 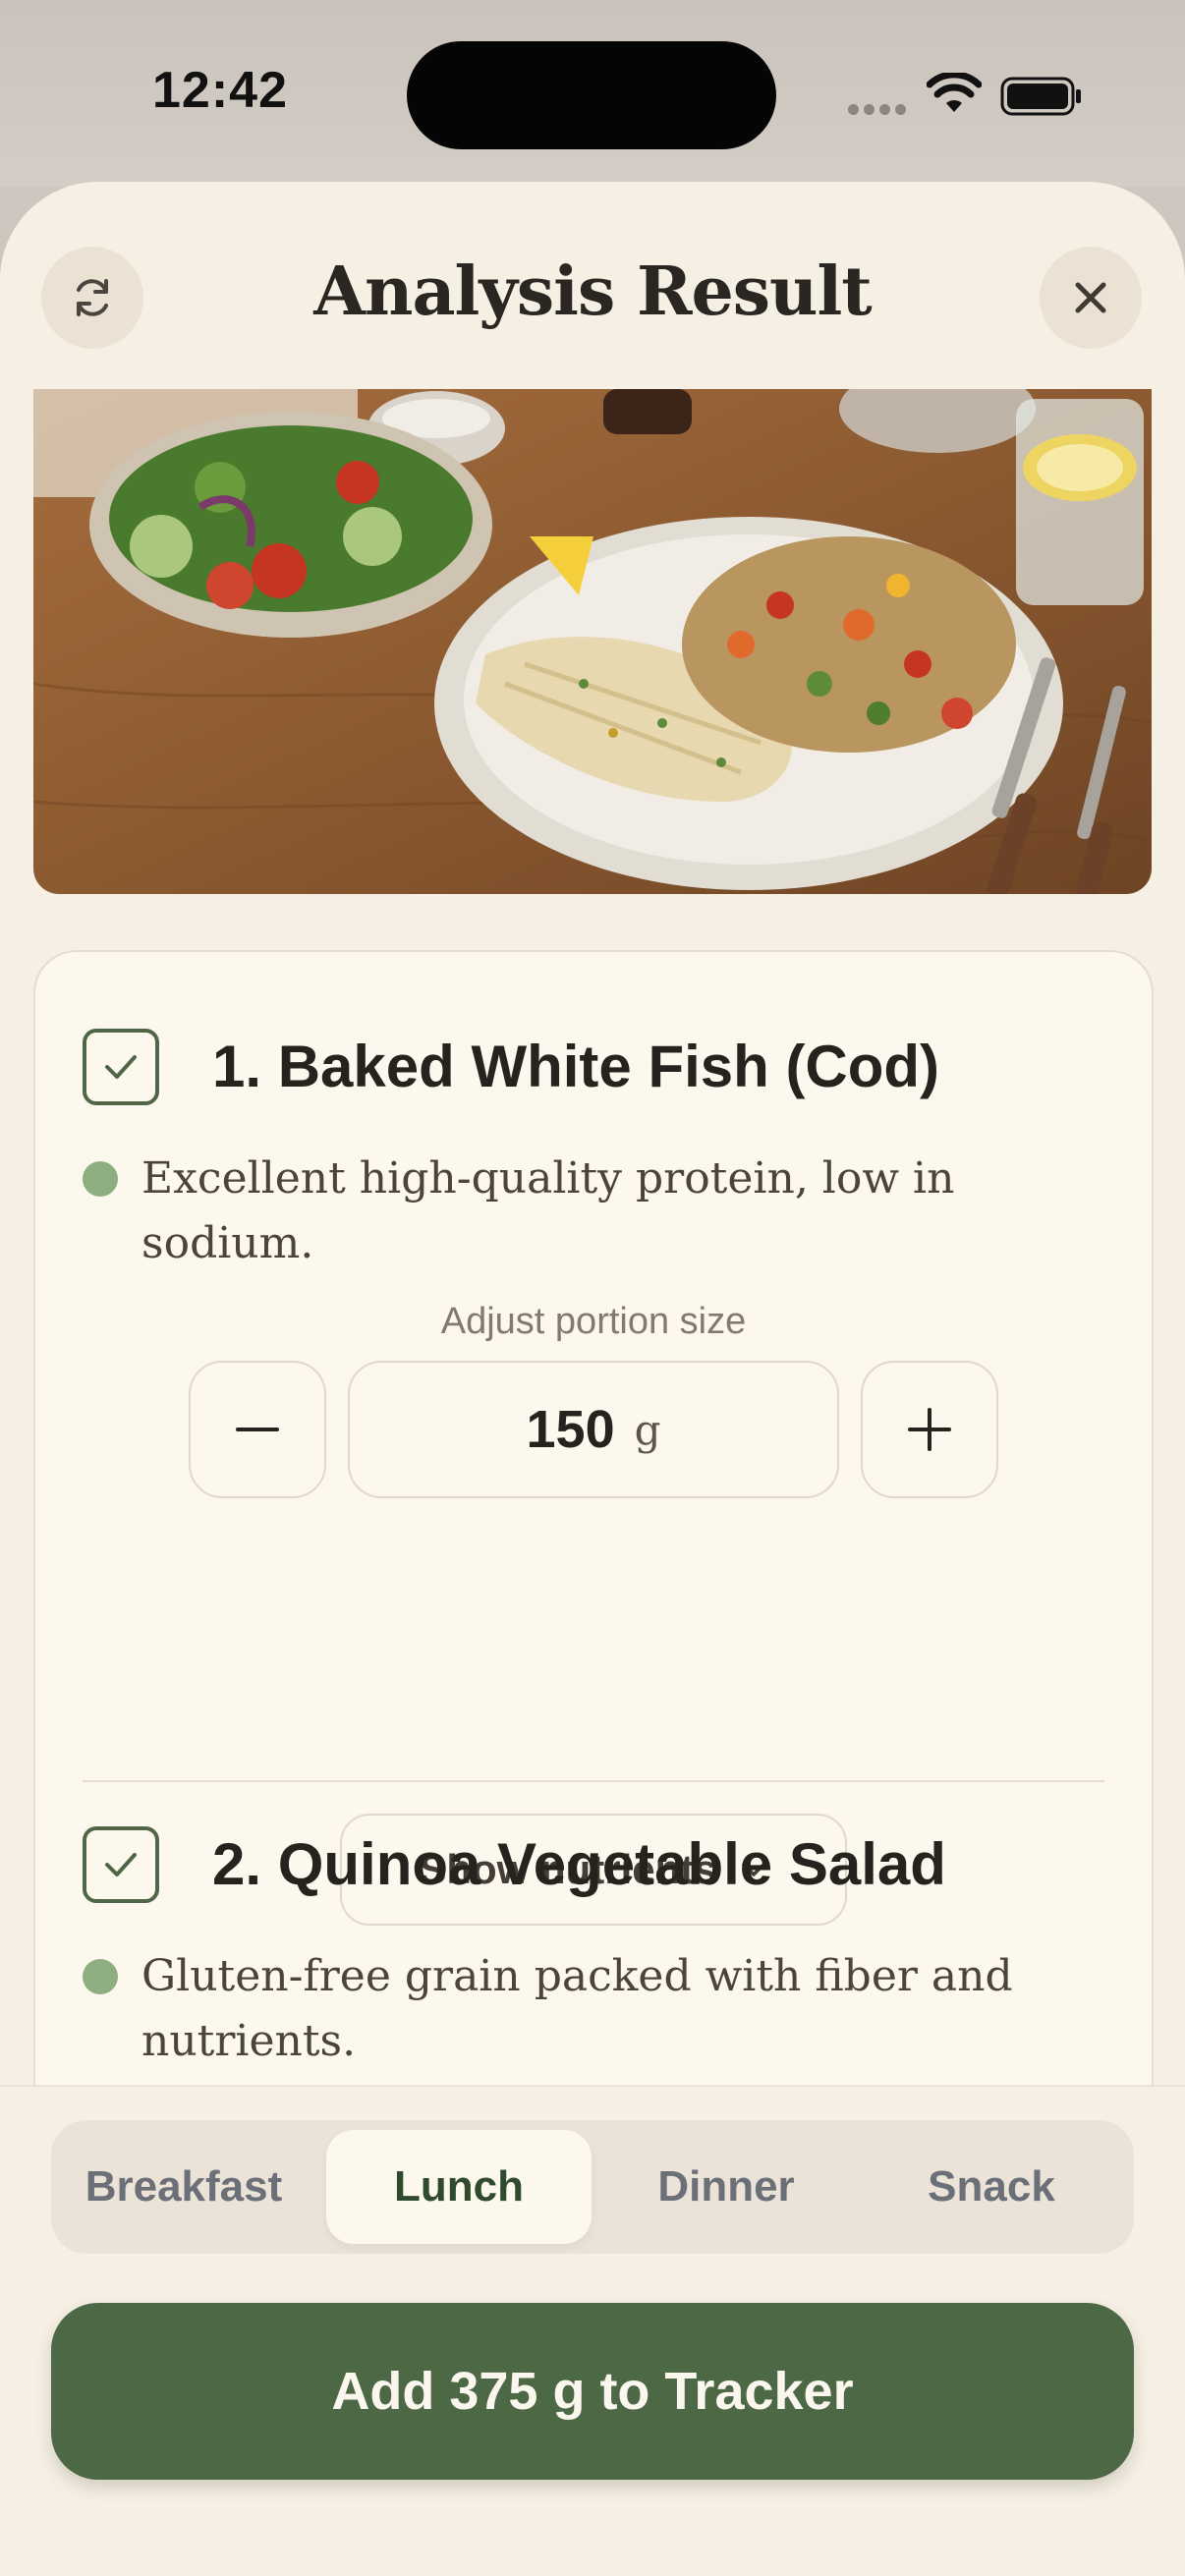 What do you see at coordinates (880, 111) in the screenshot?
I see `cellular-signal-icon` at bounding box center [880, 111].